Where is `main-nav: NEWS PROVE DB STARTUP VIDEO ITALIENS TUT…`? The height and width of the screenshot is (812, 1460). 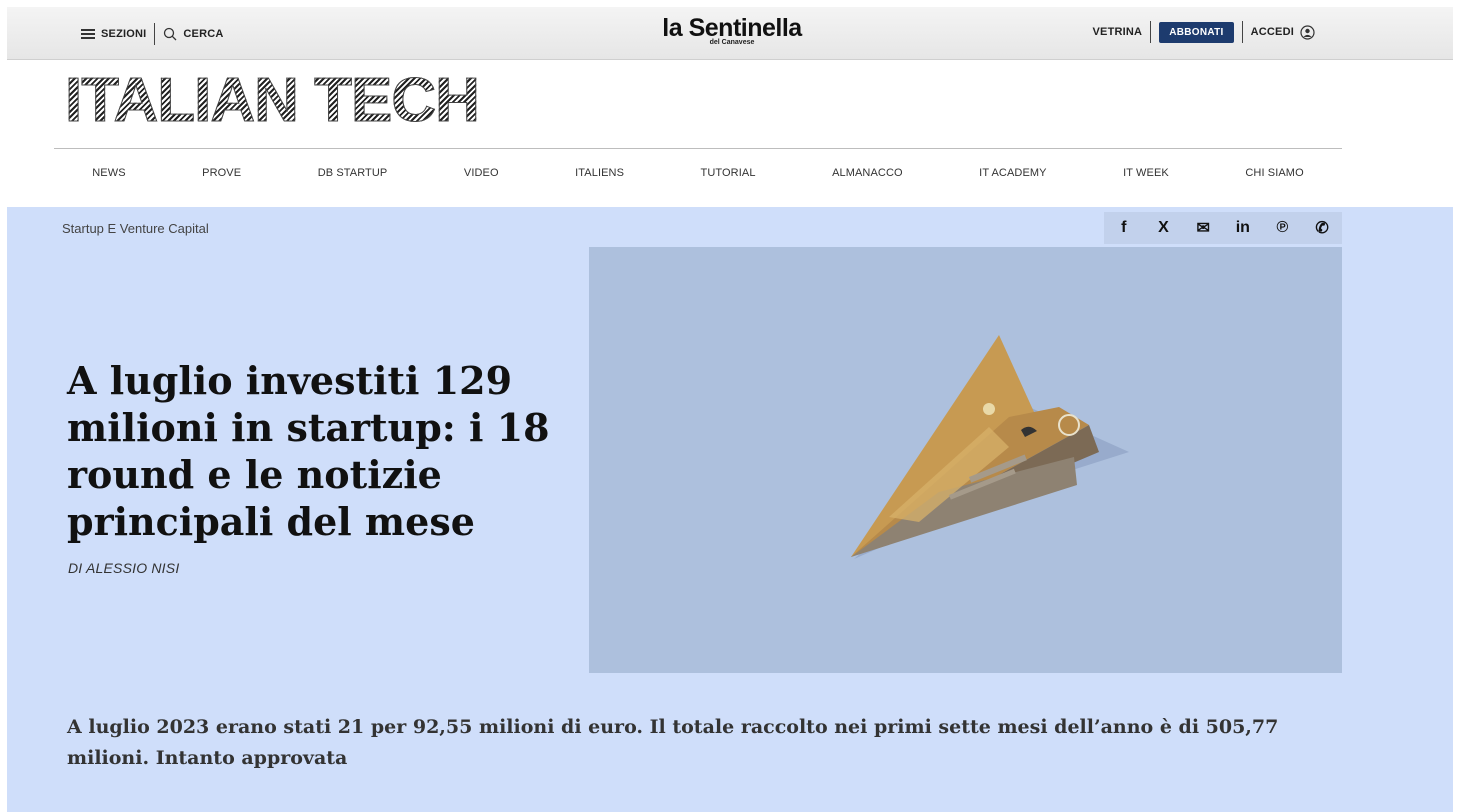
main-nav: NEWS PROVE DB STARTUP VIDEO ITALIENS TUT… is located at coordinates (698, 173).